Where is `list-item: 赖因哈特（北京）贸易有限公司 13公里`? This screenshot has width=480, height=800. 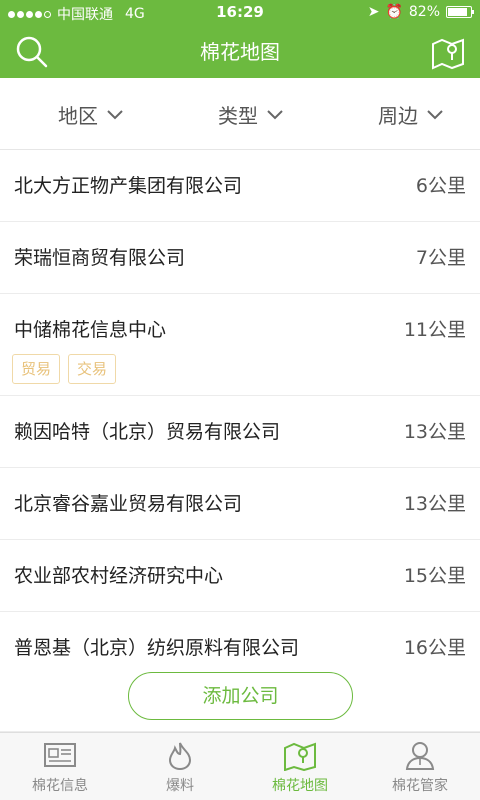
list-item: 赖因哈特（北京）贸易有限公司 13公里 is located at coordinates (240, 432).